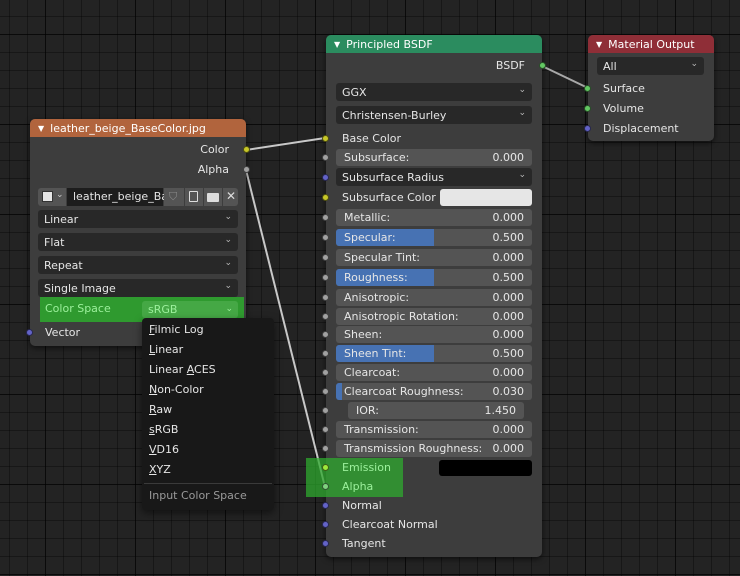 Image resolution: width=740 pixels, height=576 pixels. Describe the element at coordinates (434, 277) in the screenshot. I see `roughness-slider: Roughness: 0.500` at that location.